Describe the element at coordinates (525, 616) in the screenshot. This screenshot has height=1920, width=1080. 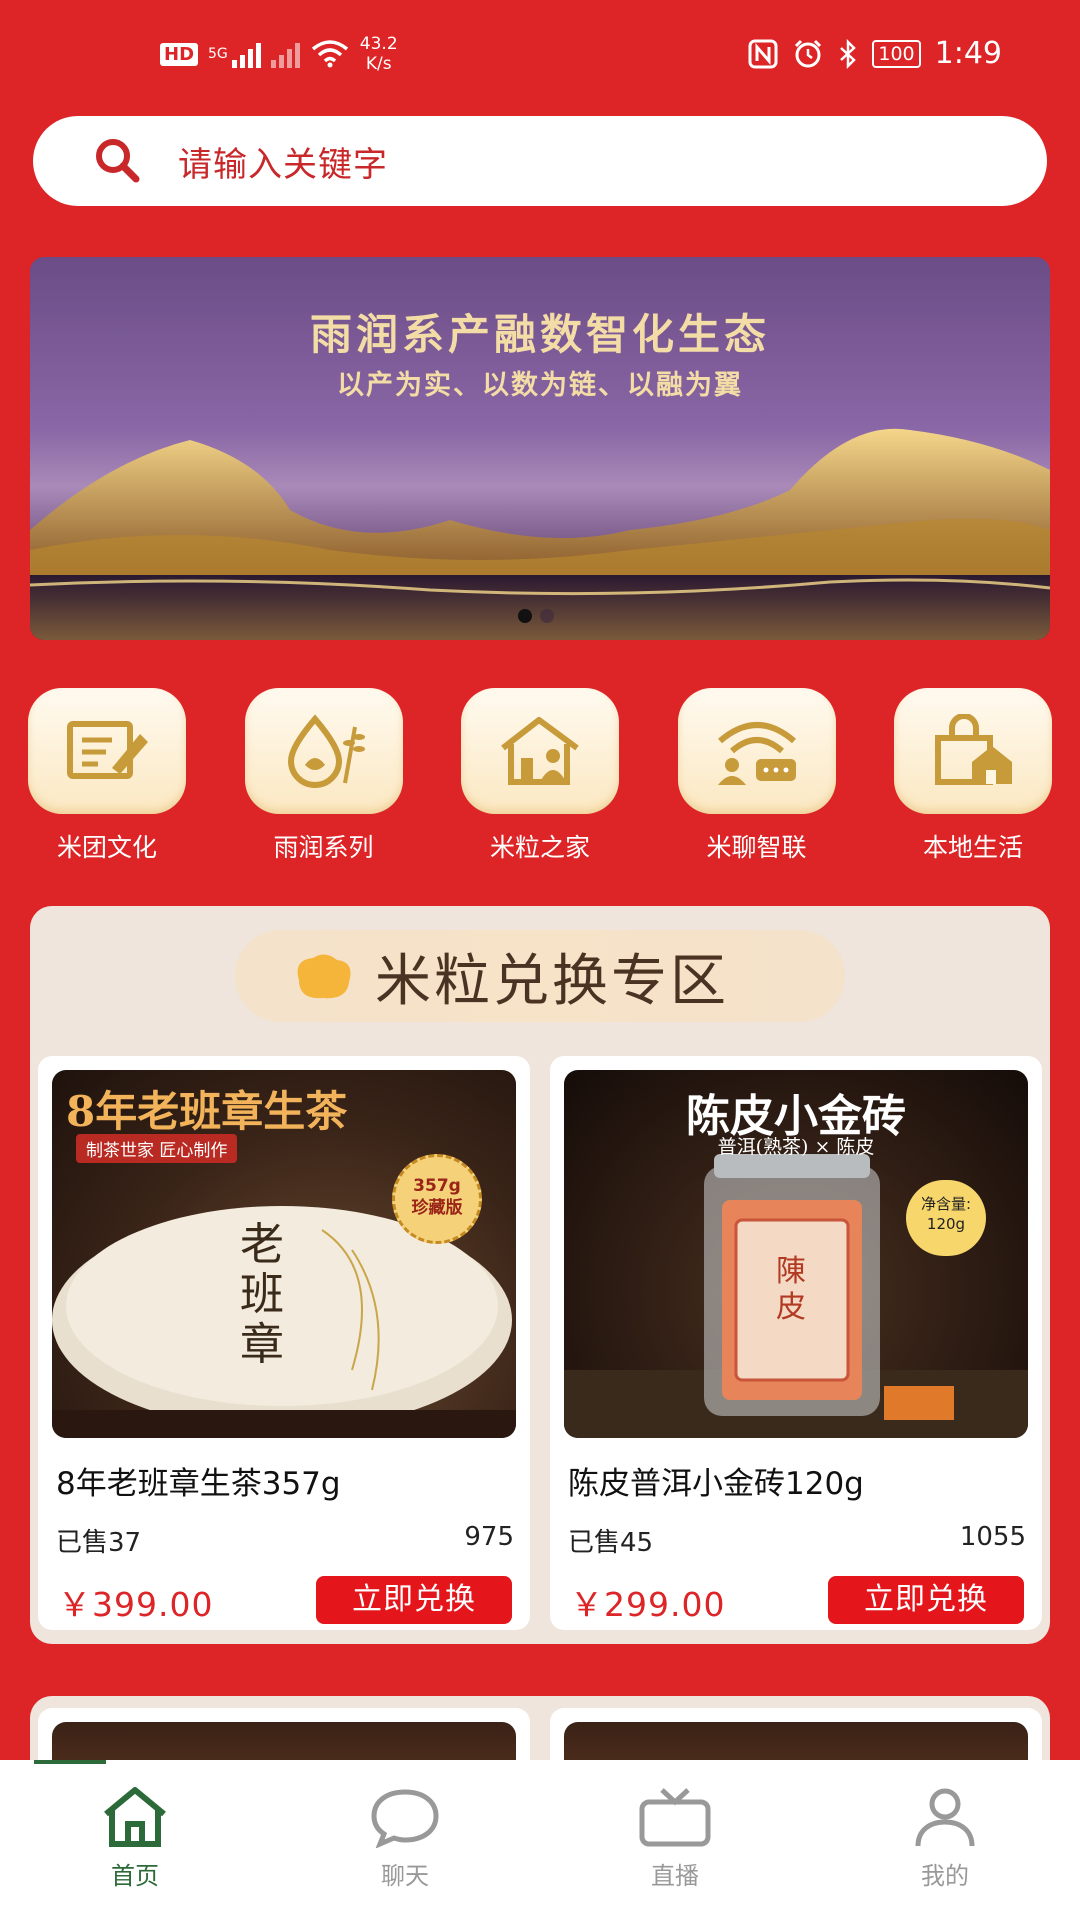
I see `banner-dot-active` at that location.